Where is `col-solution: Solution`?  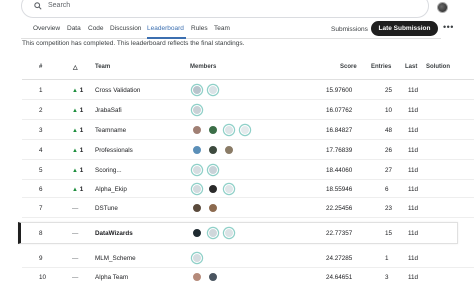 col-solution: Solution is located at coordinates (438, 67).